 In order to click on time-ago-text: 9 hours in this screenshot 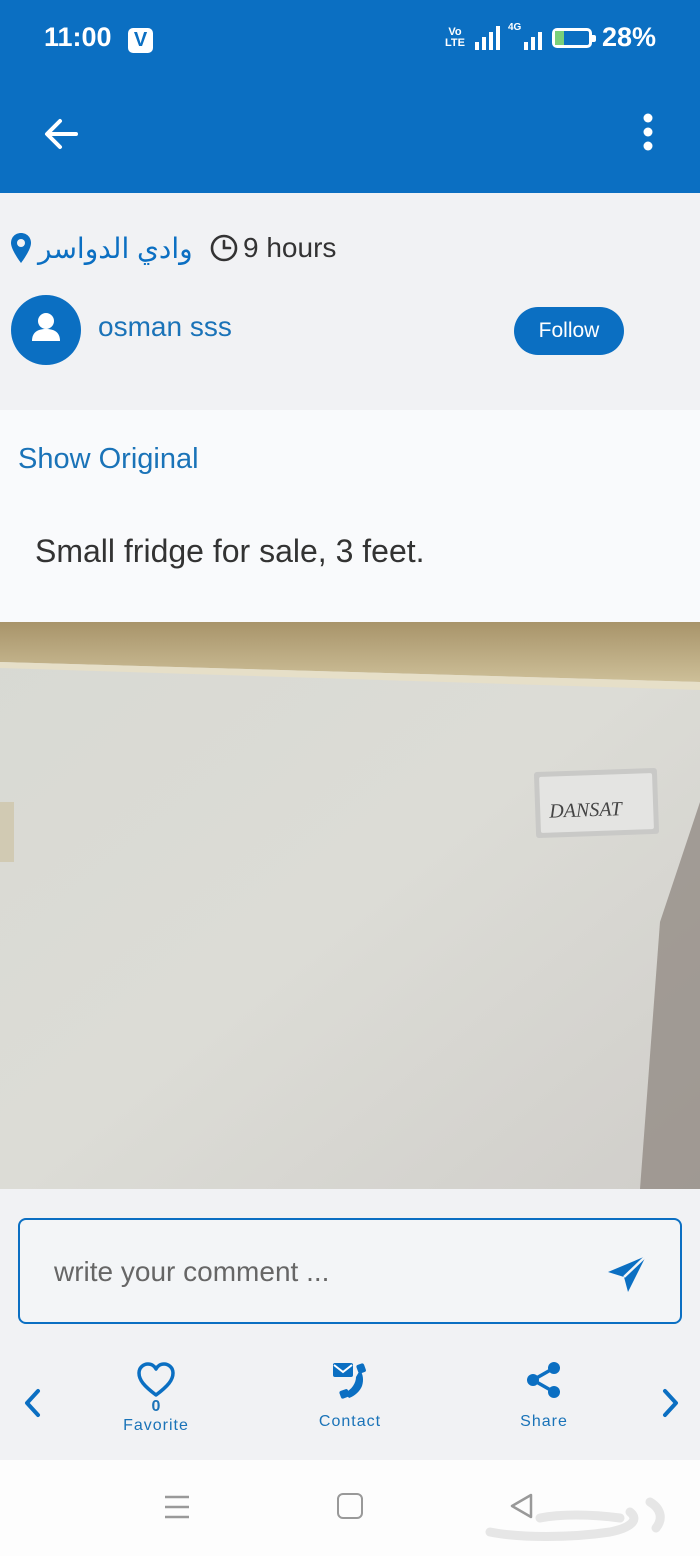, I will do `click(290, 247)`.